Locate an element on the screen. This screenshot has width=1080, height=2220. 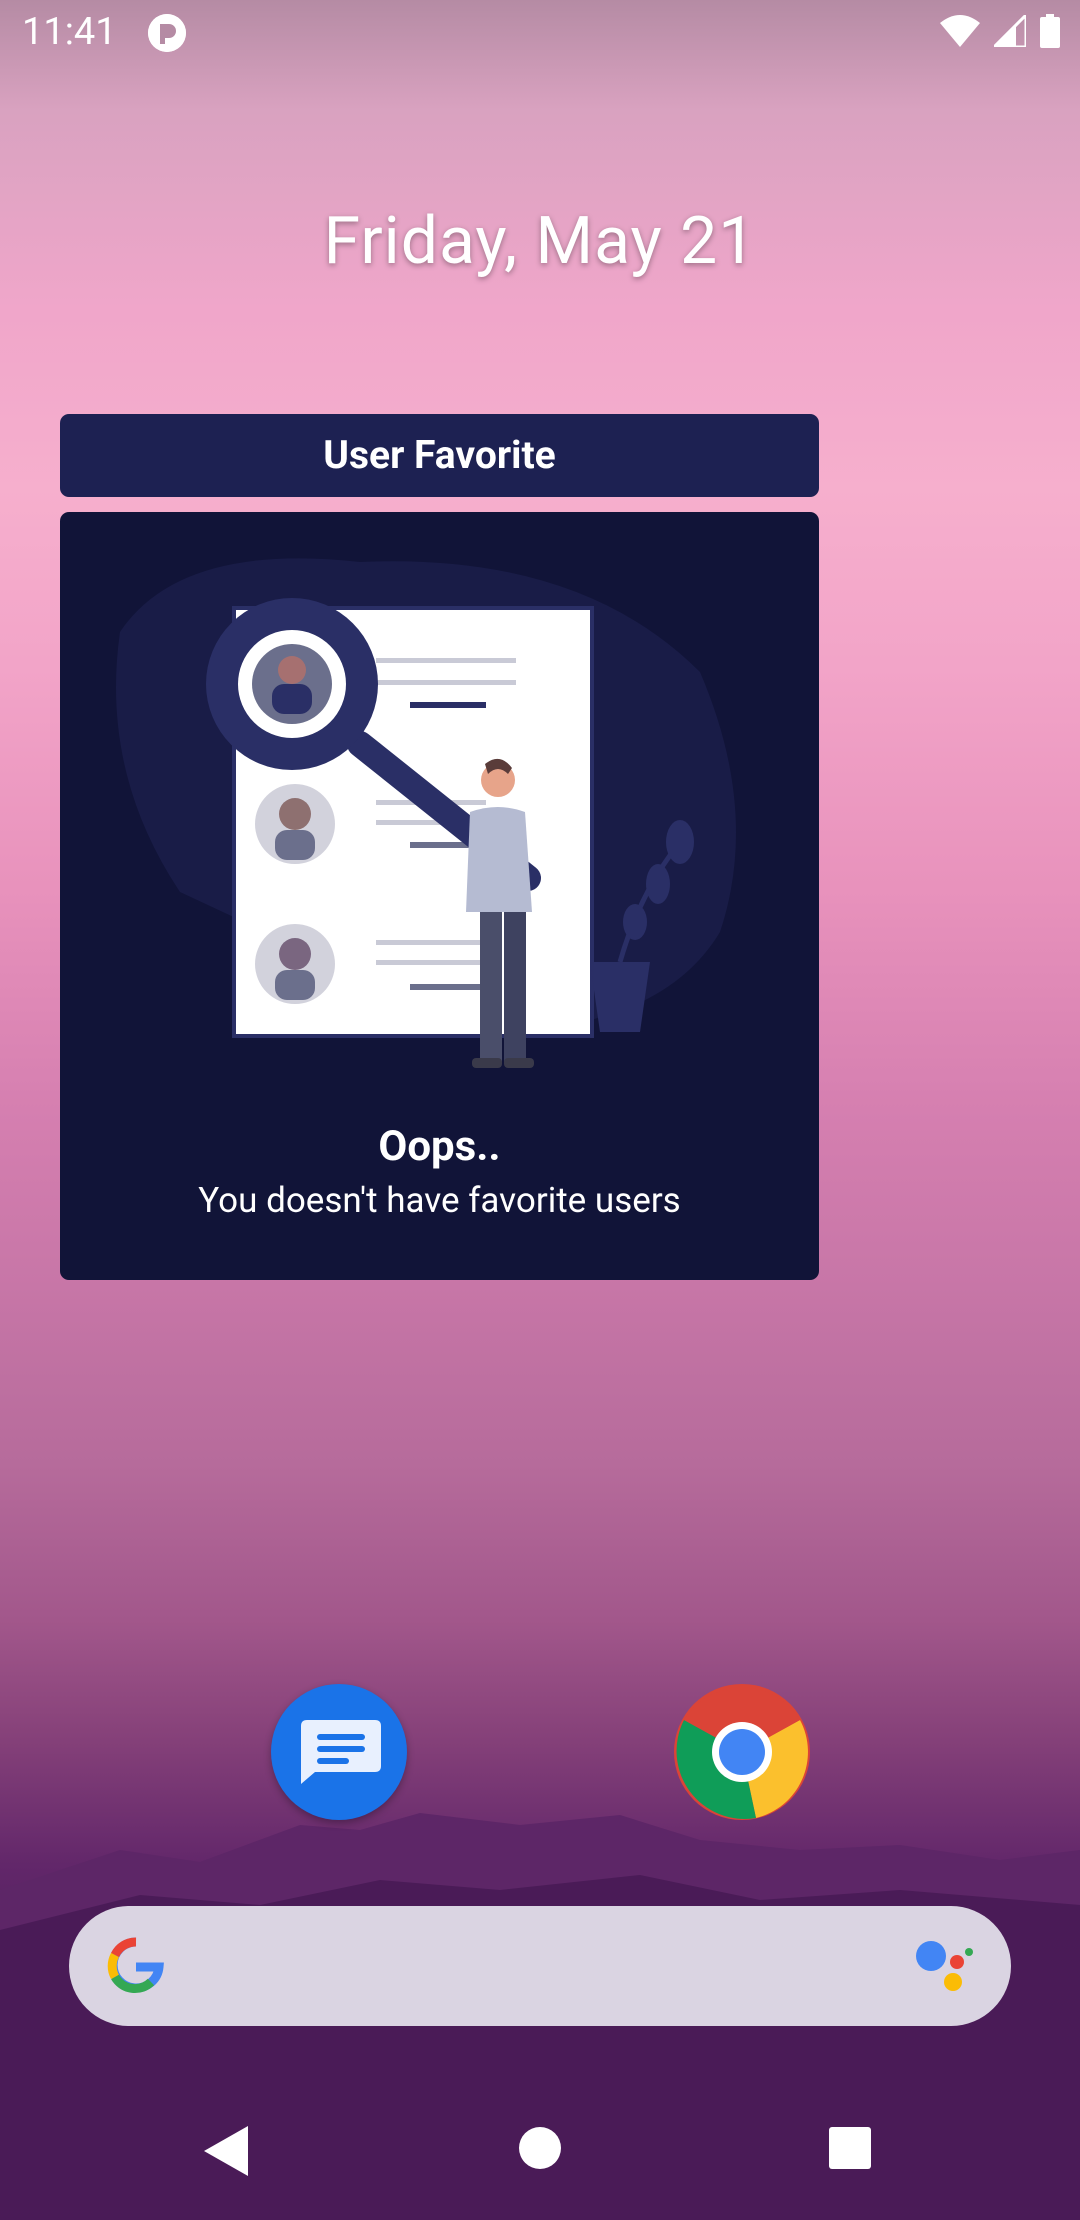
empty-state-message: You doesn't have favorite users is located at coordinates (439, 1200).